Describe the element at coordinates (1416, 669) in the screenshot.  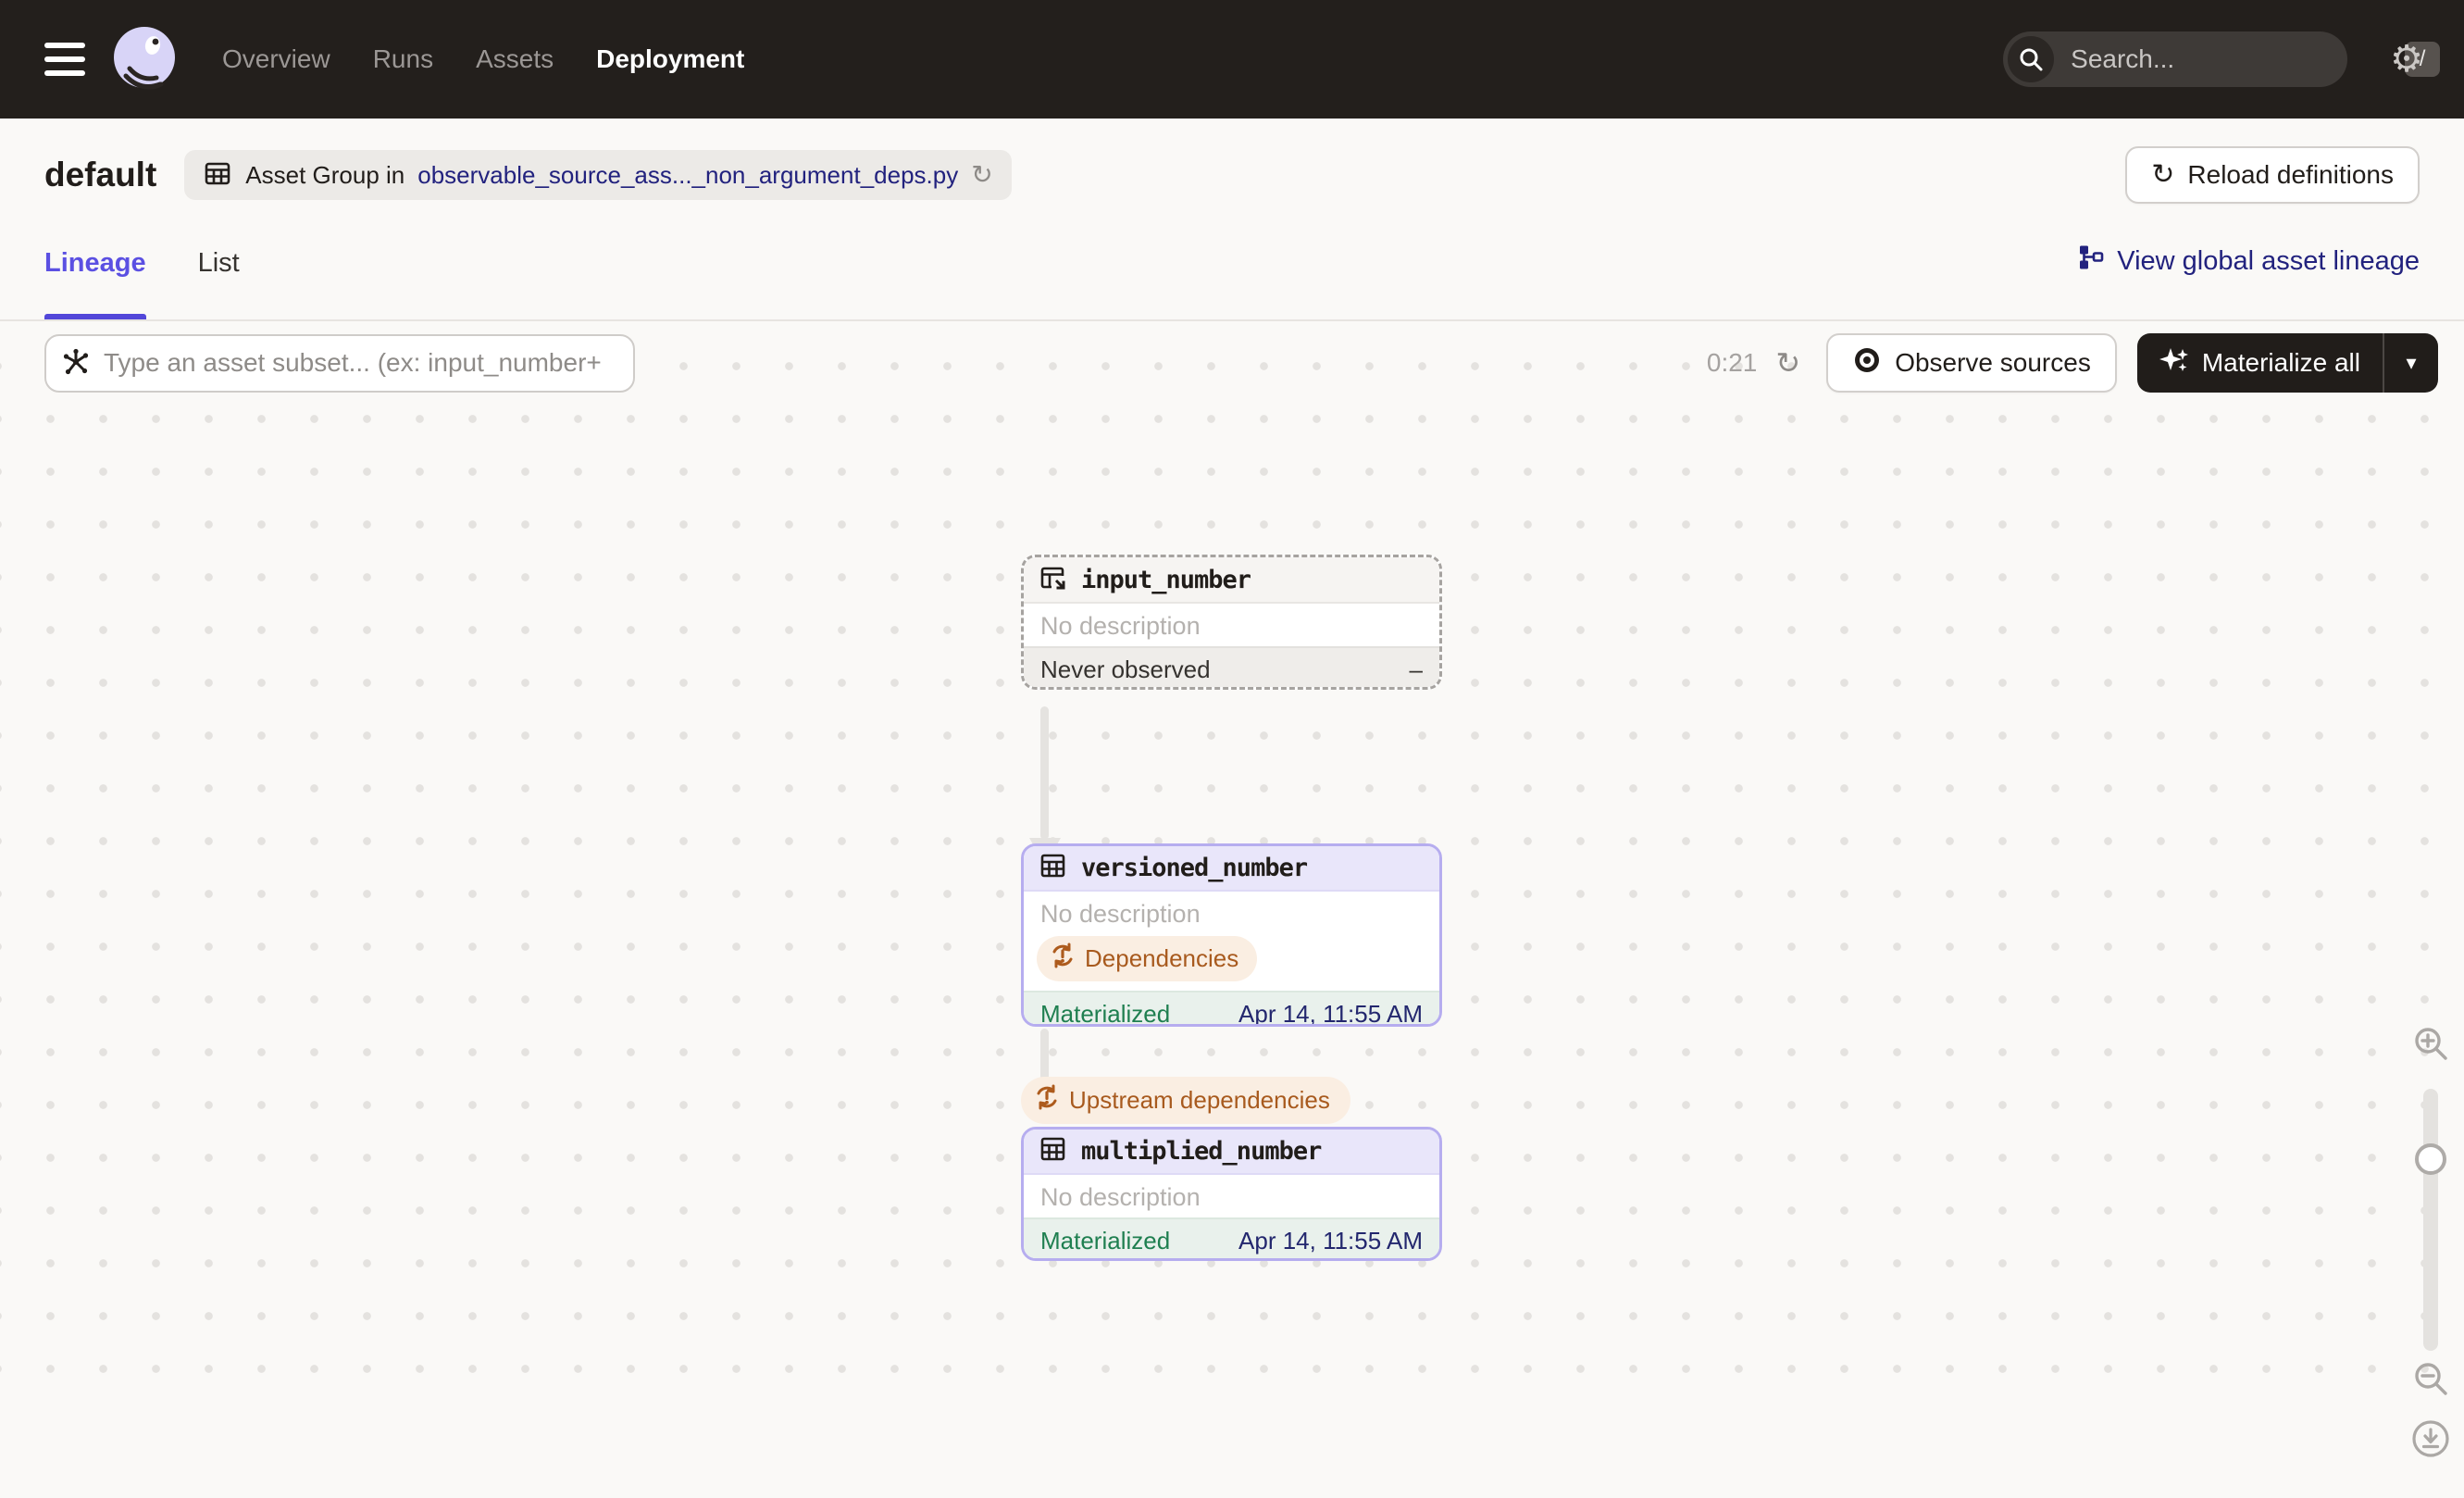
I see `asset-status-value: –` at that location.